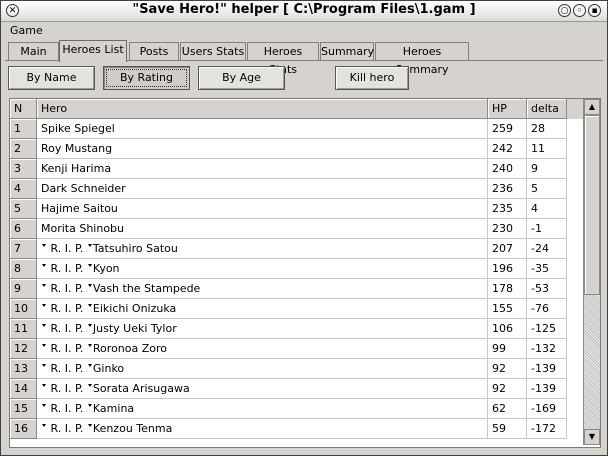 The width and height of the screenshot is (608, 456). What do you see at coordinates (51, 78) in the screenshot?
I see `by-name-button: By Name` at bounding box center [51, 78].